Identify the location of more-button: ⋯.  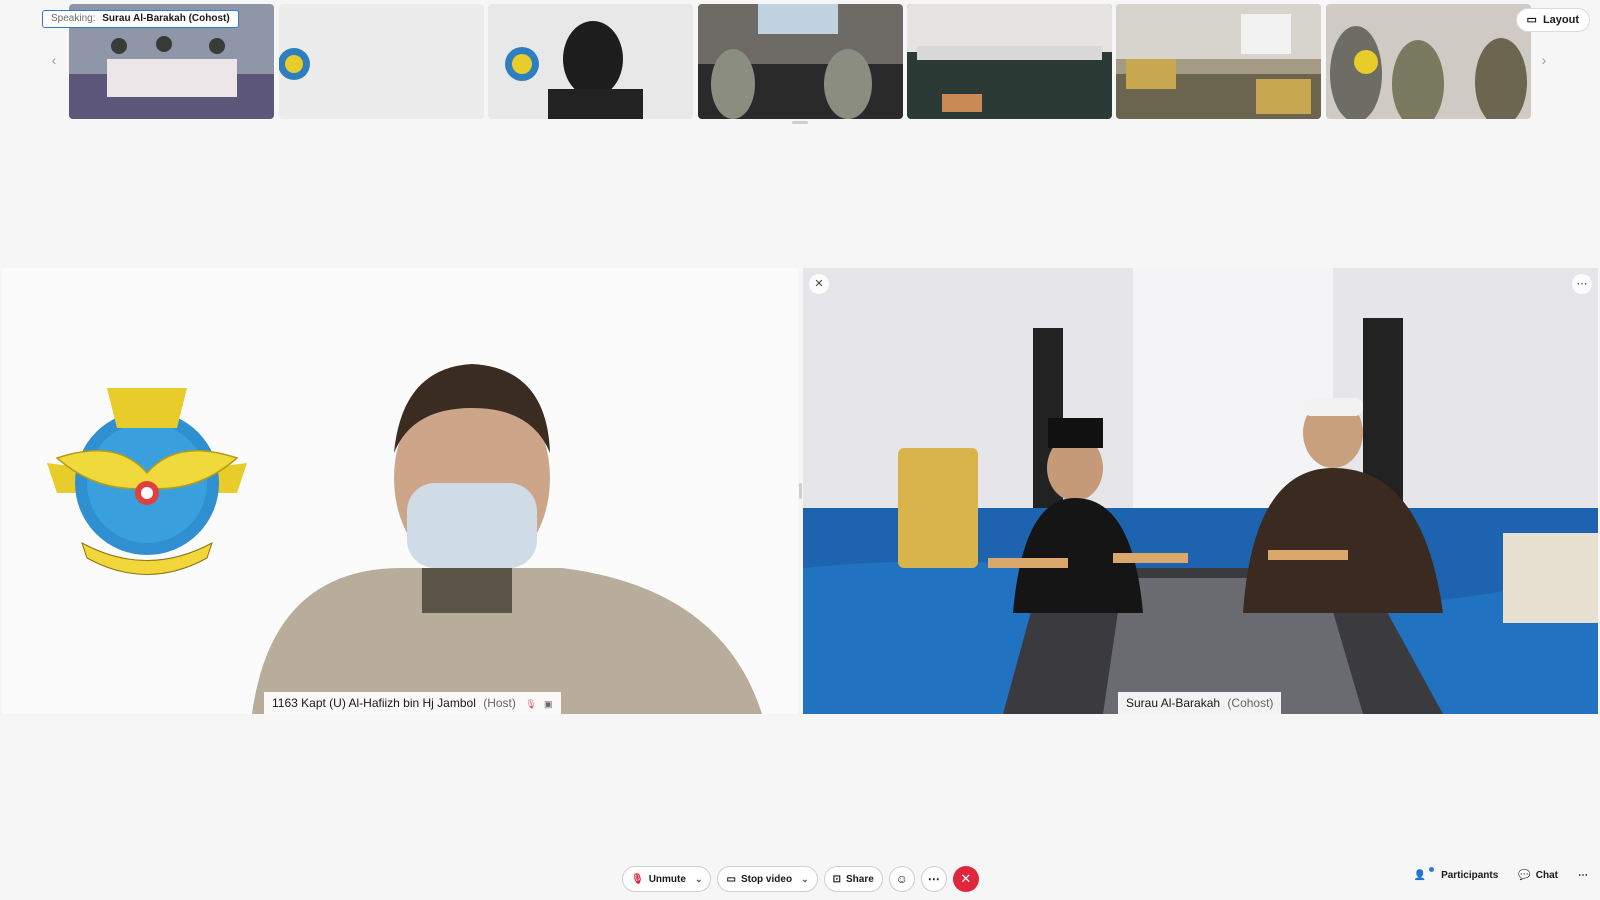
(933, 879).